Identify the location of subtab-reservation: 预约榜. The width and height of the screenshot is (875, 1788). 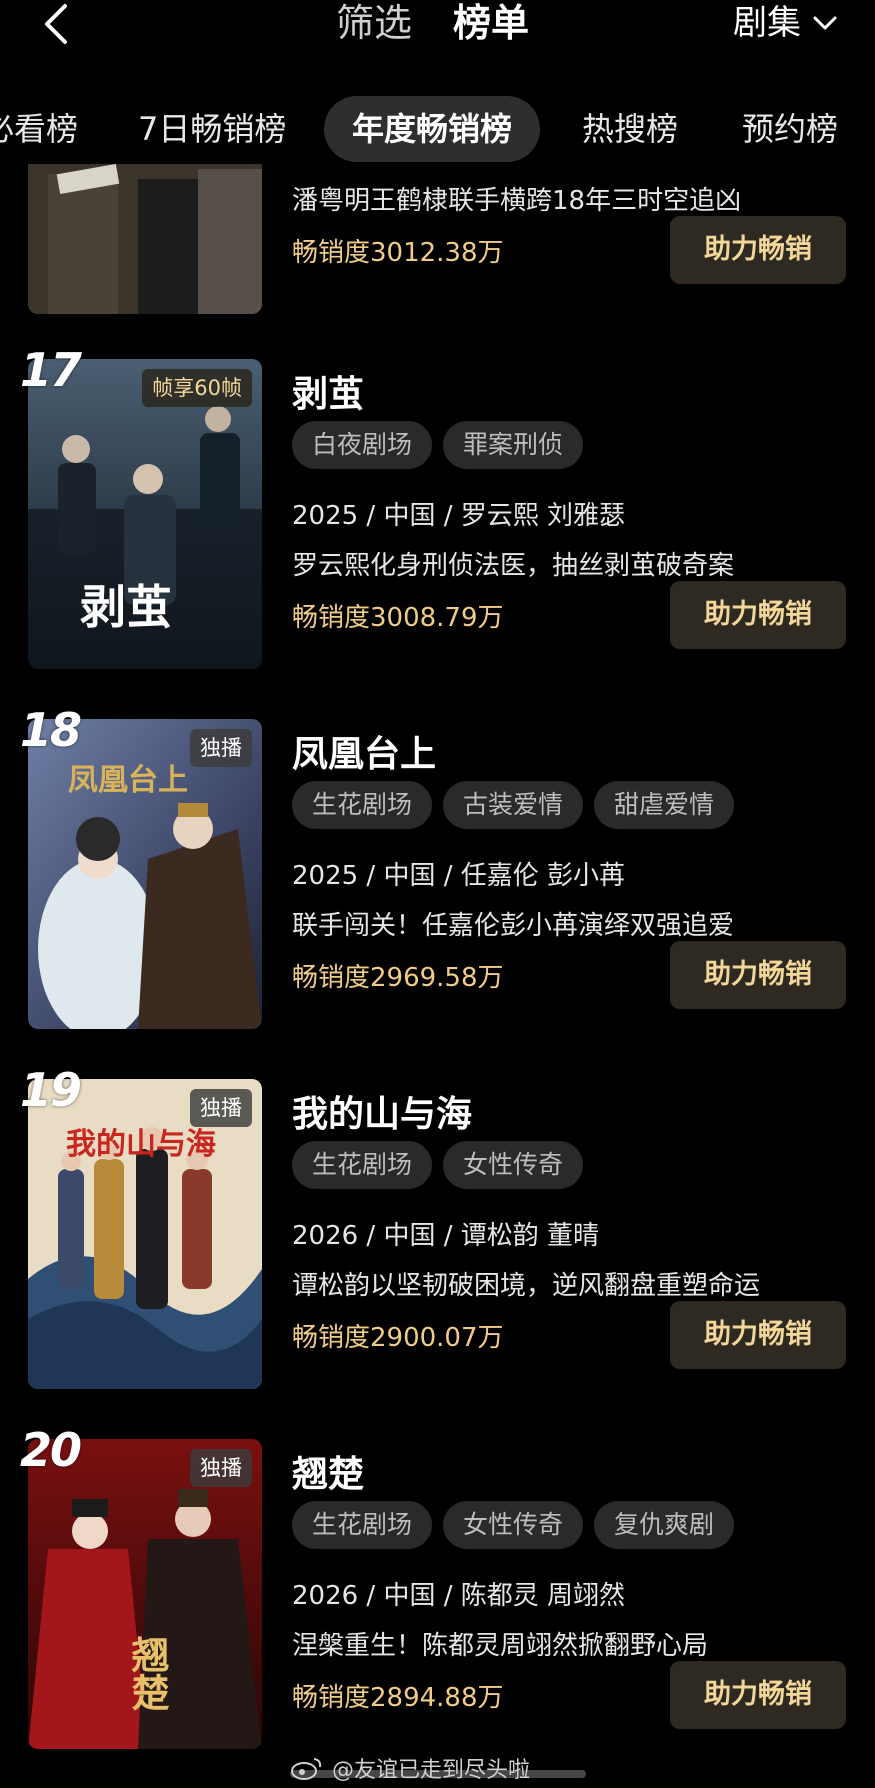
(790, 129).